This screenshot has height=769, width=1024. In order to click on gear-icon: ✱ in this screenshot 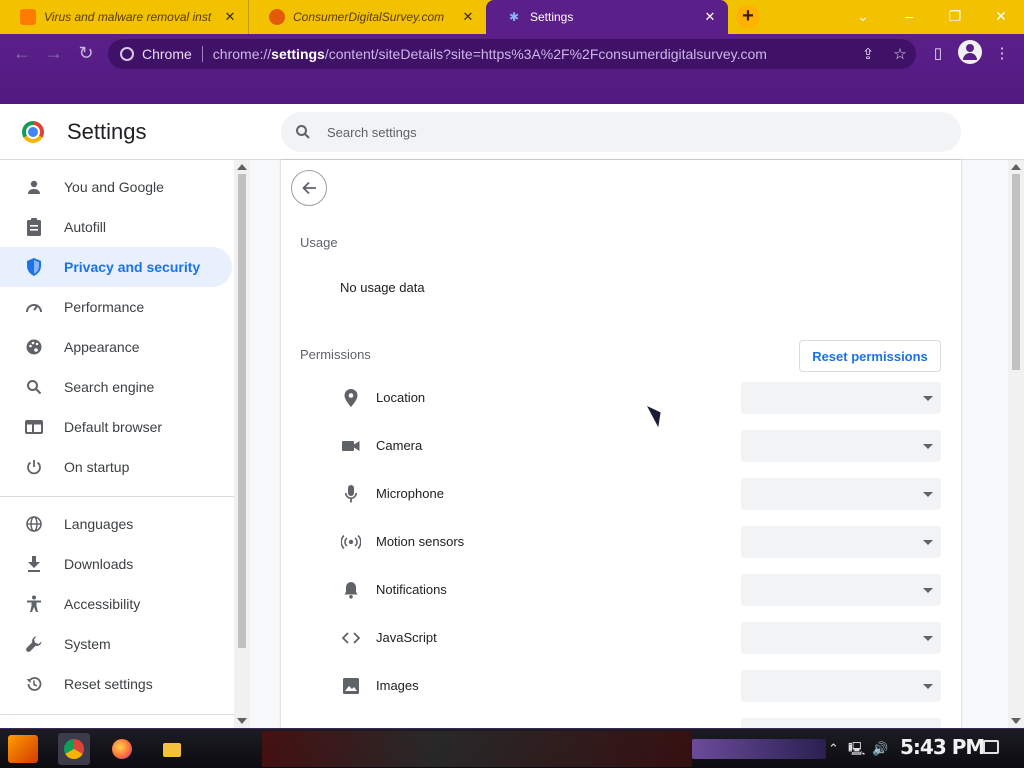, I will do `click(514, 17)`.